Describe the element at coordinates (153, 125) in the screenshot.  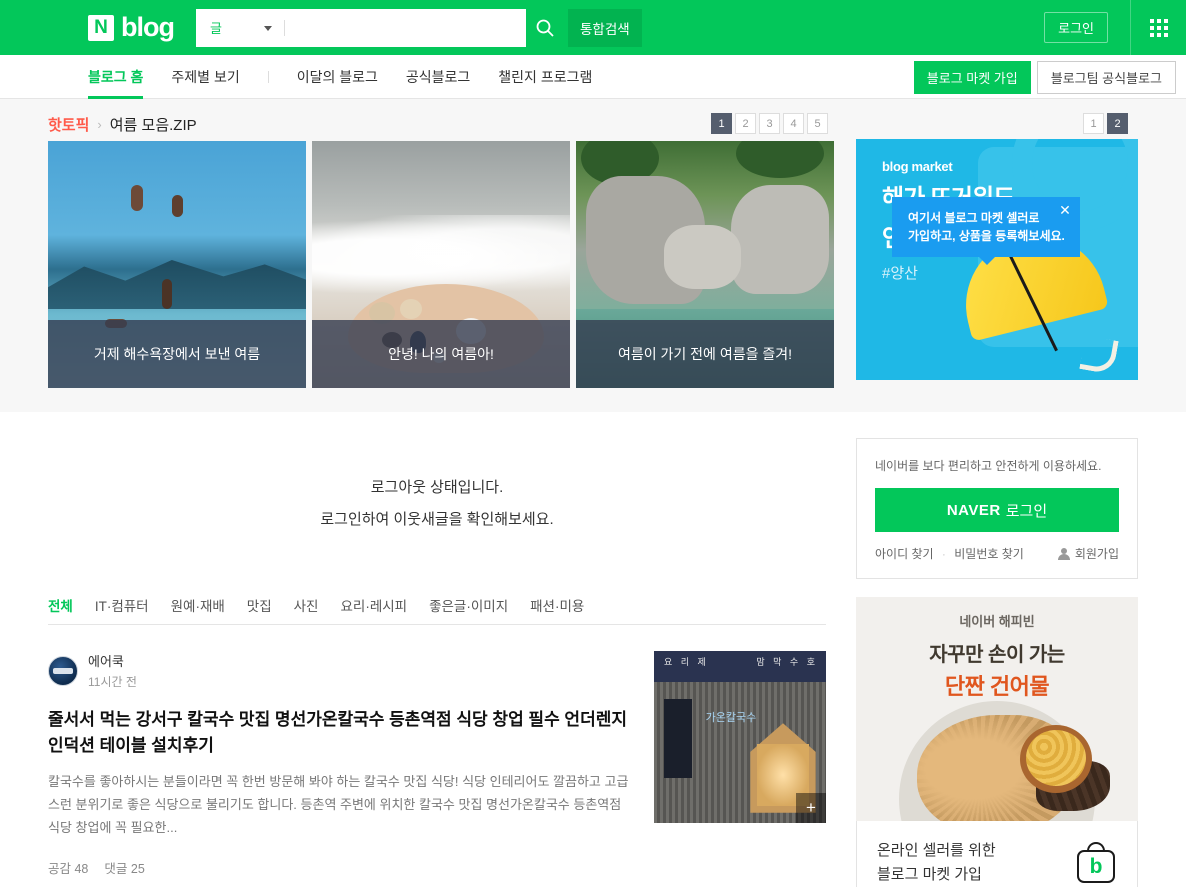
I see `hot-topic-title: 여름 모음.ZIP` at that location.